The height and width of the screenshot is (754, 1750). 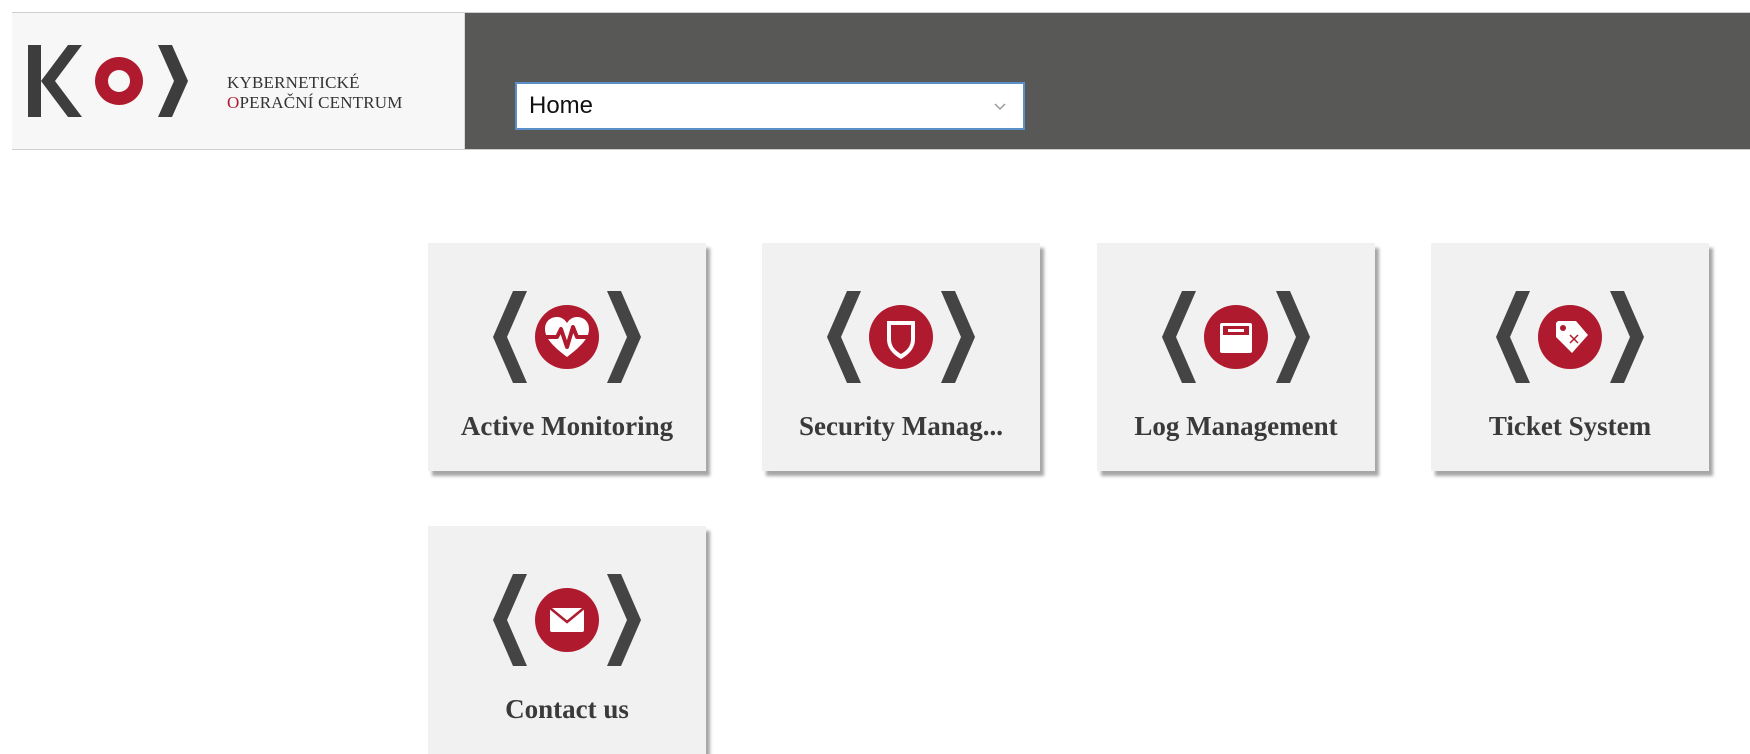 I want to click on heartbeat-icon, so click(x=567, y=337).